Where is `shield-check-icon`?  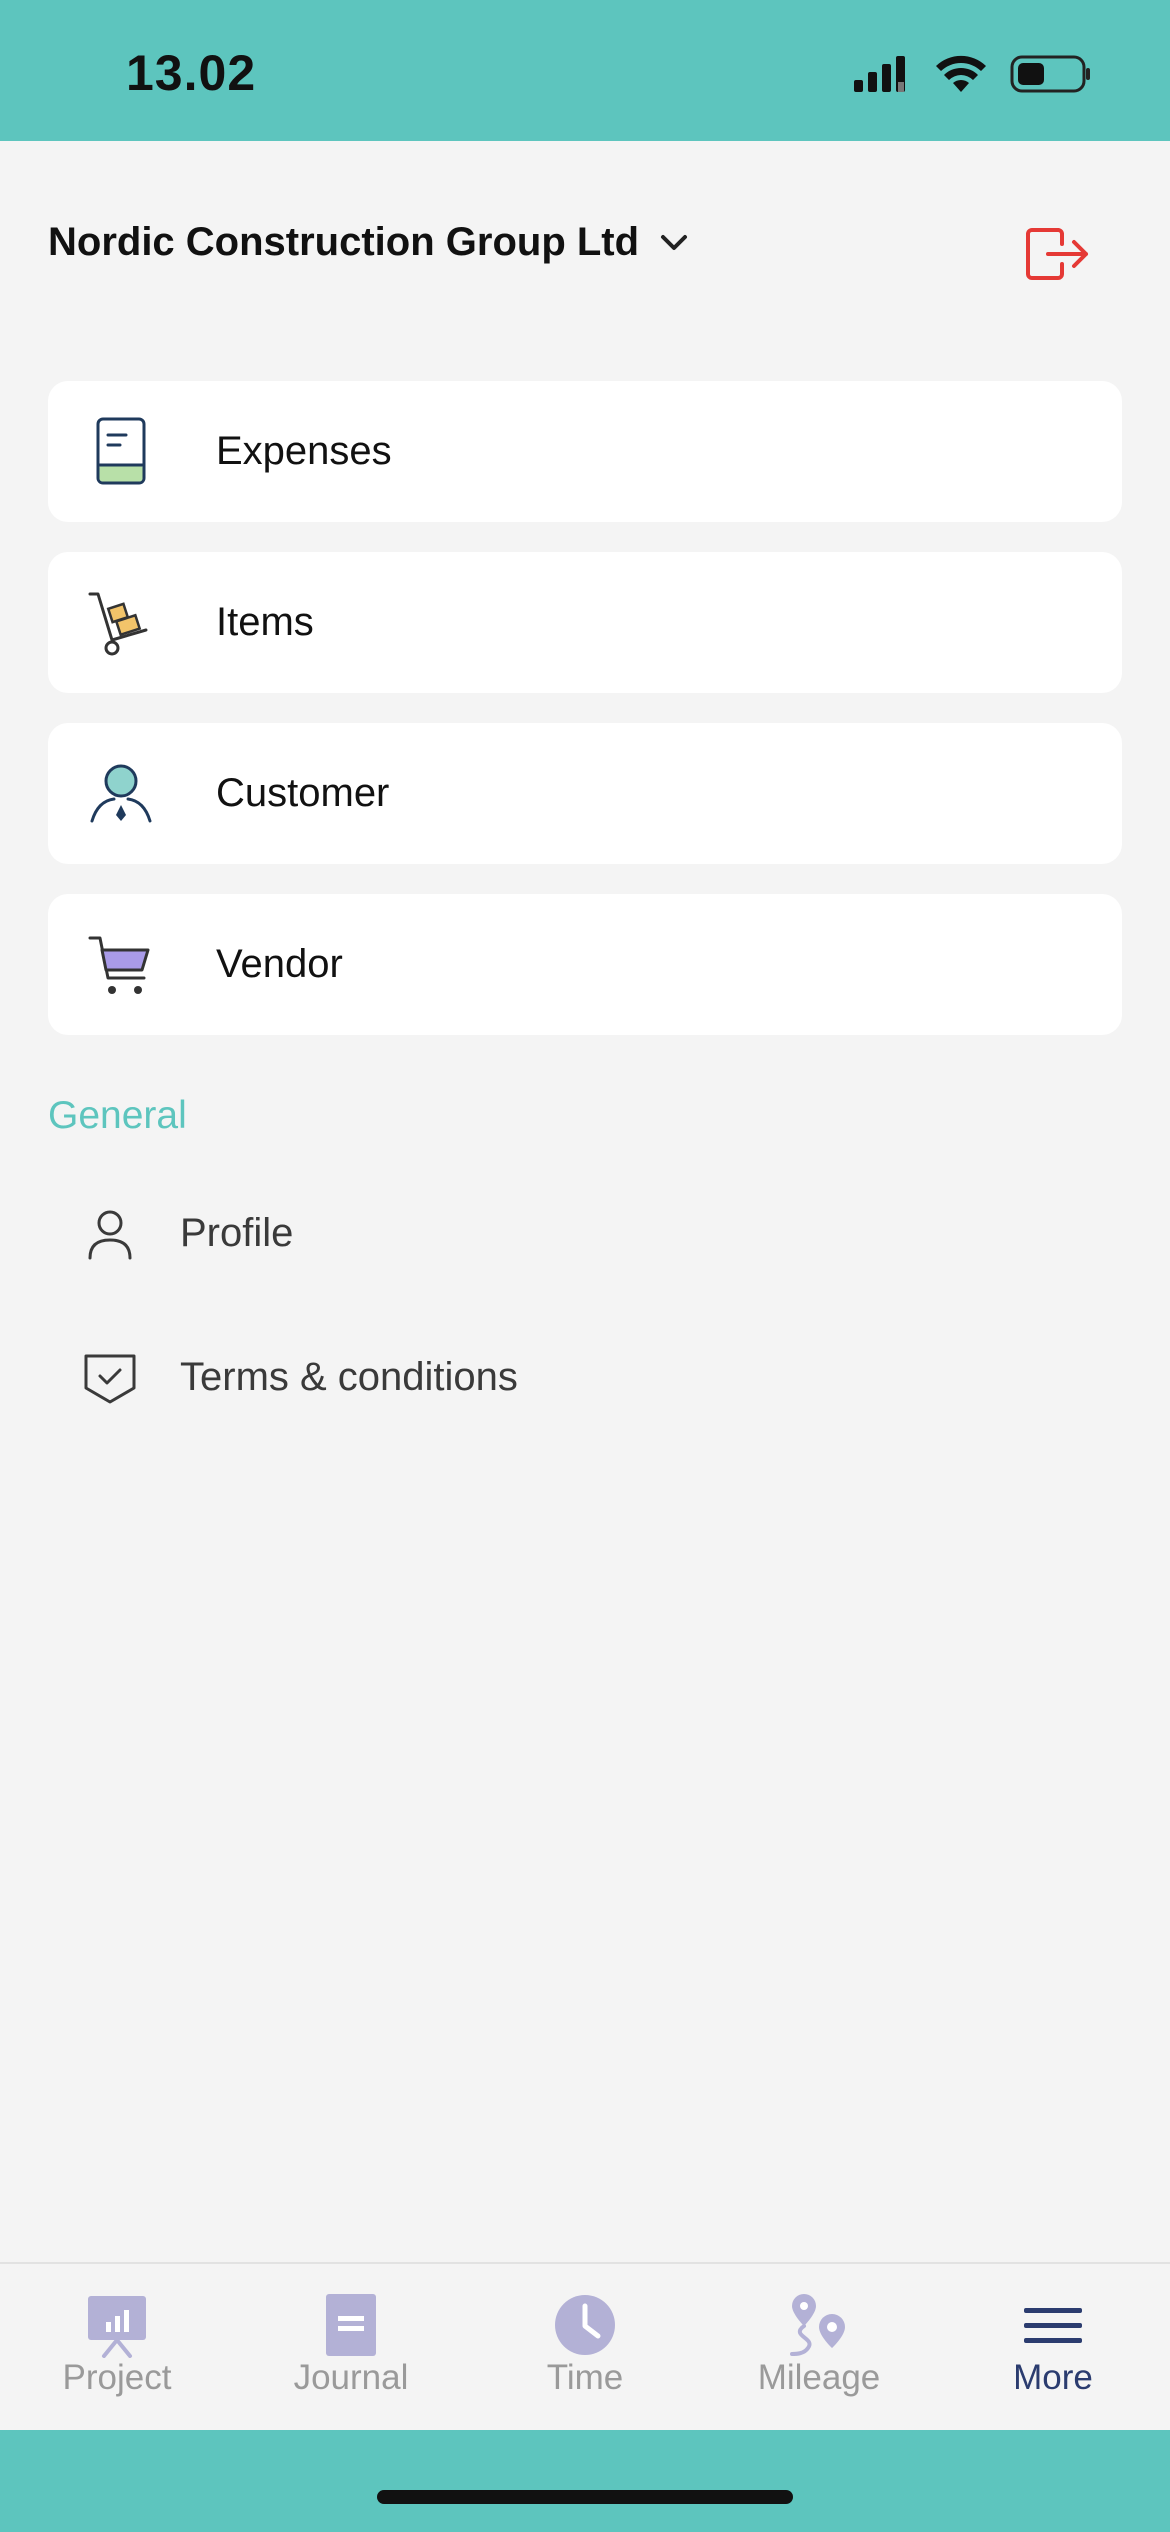 shield-check-icon is located at coordinates (110, 1379).